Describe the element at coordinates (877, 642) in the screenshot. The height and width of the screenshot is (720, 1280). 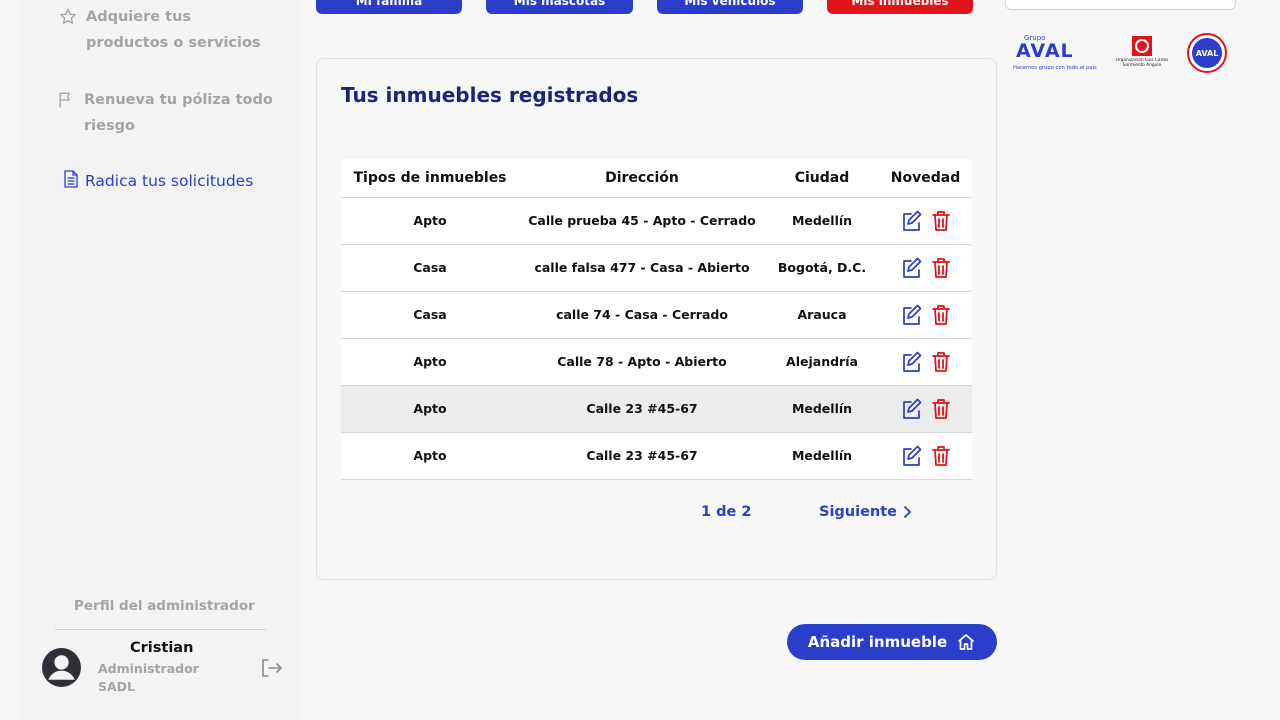
I see `add-inmueble-label: Añadir inmueble` at that location.